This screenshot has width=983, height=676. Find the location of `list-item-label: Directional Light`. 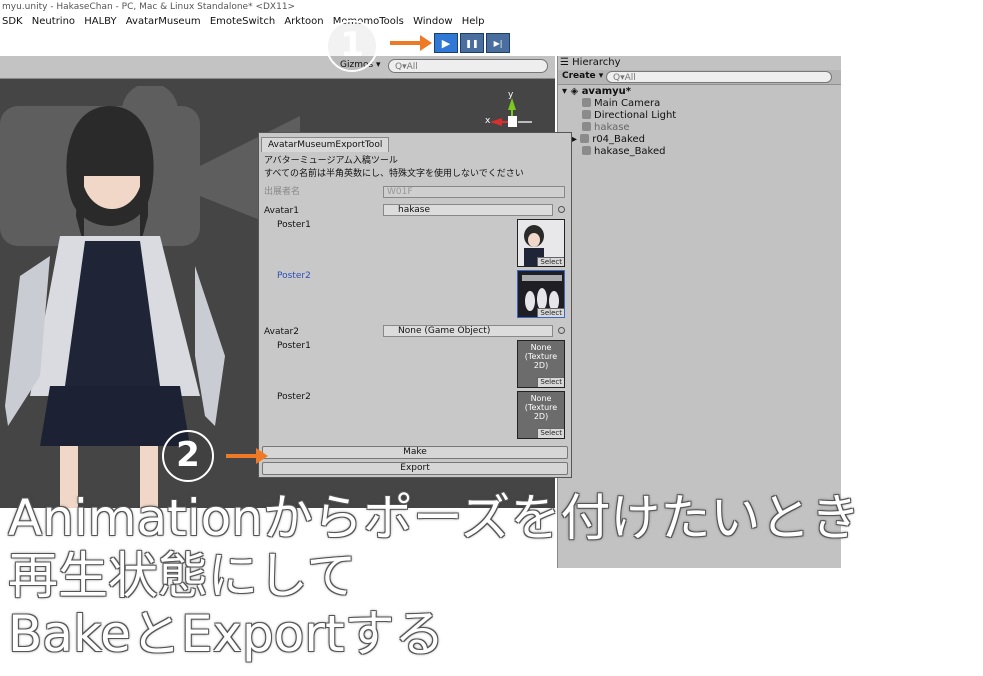

list-item-label: Directional Light is located at coordinates (635, 115).